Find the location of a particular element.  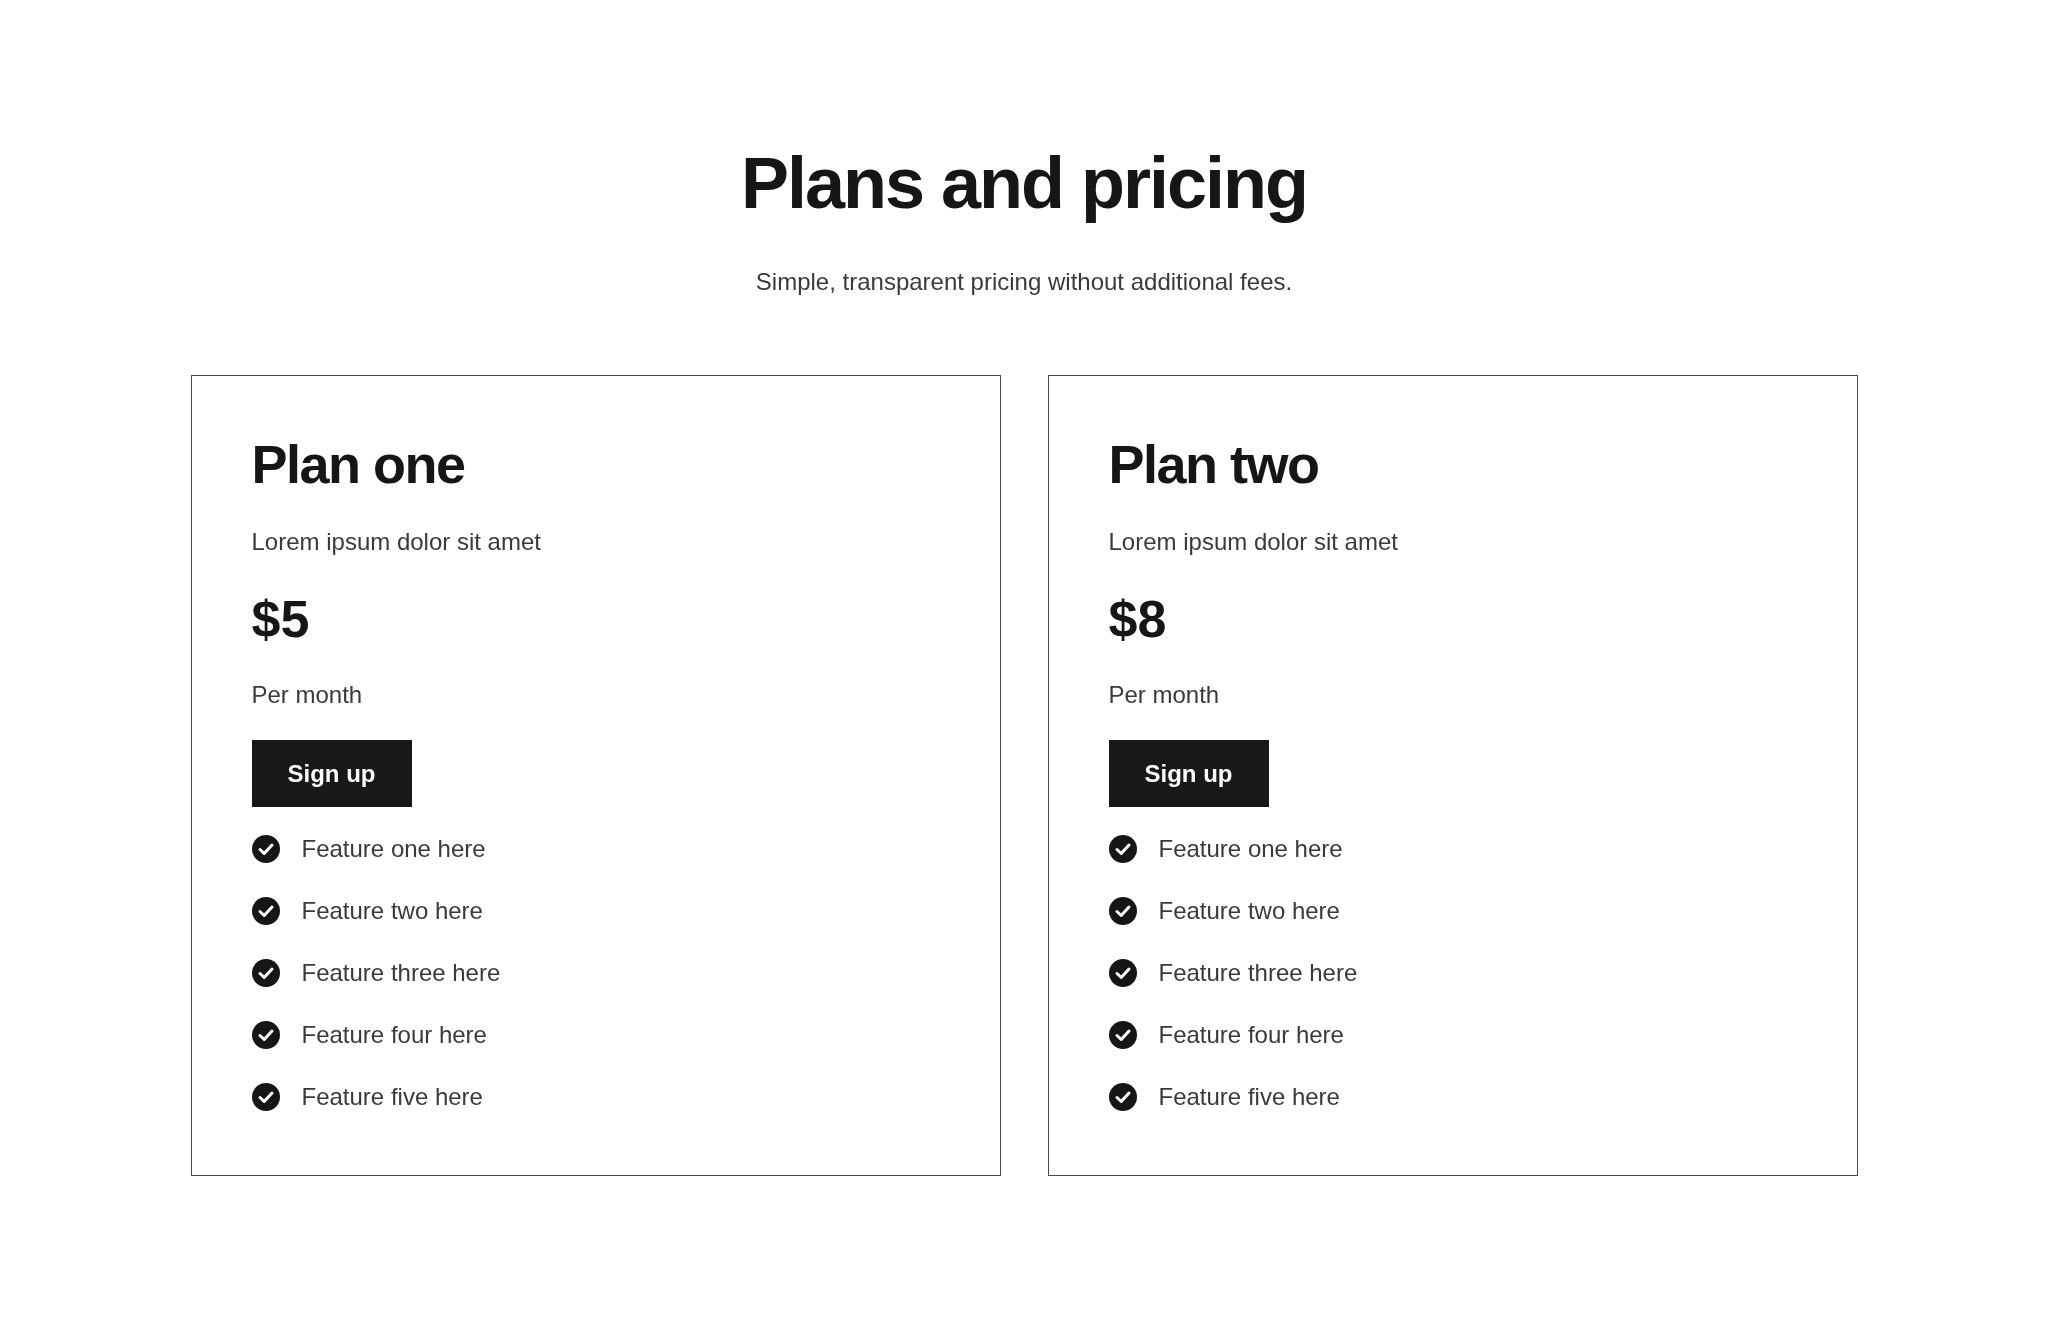

plan-price: $8 is located at coordinates (1137, 619).